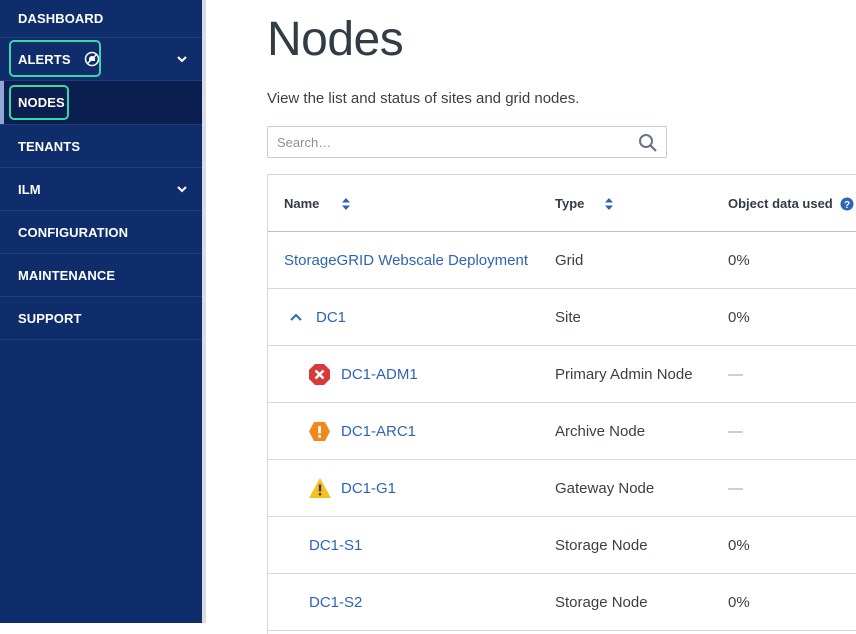  I want to click on sidebar-item-alerts: ALERTS, so click(101, 59).